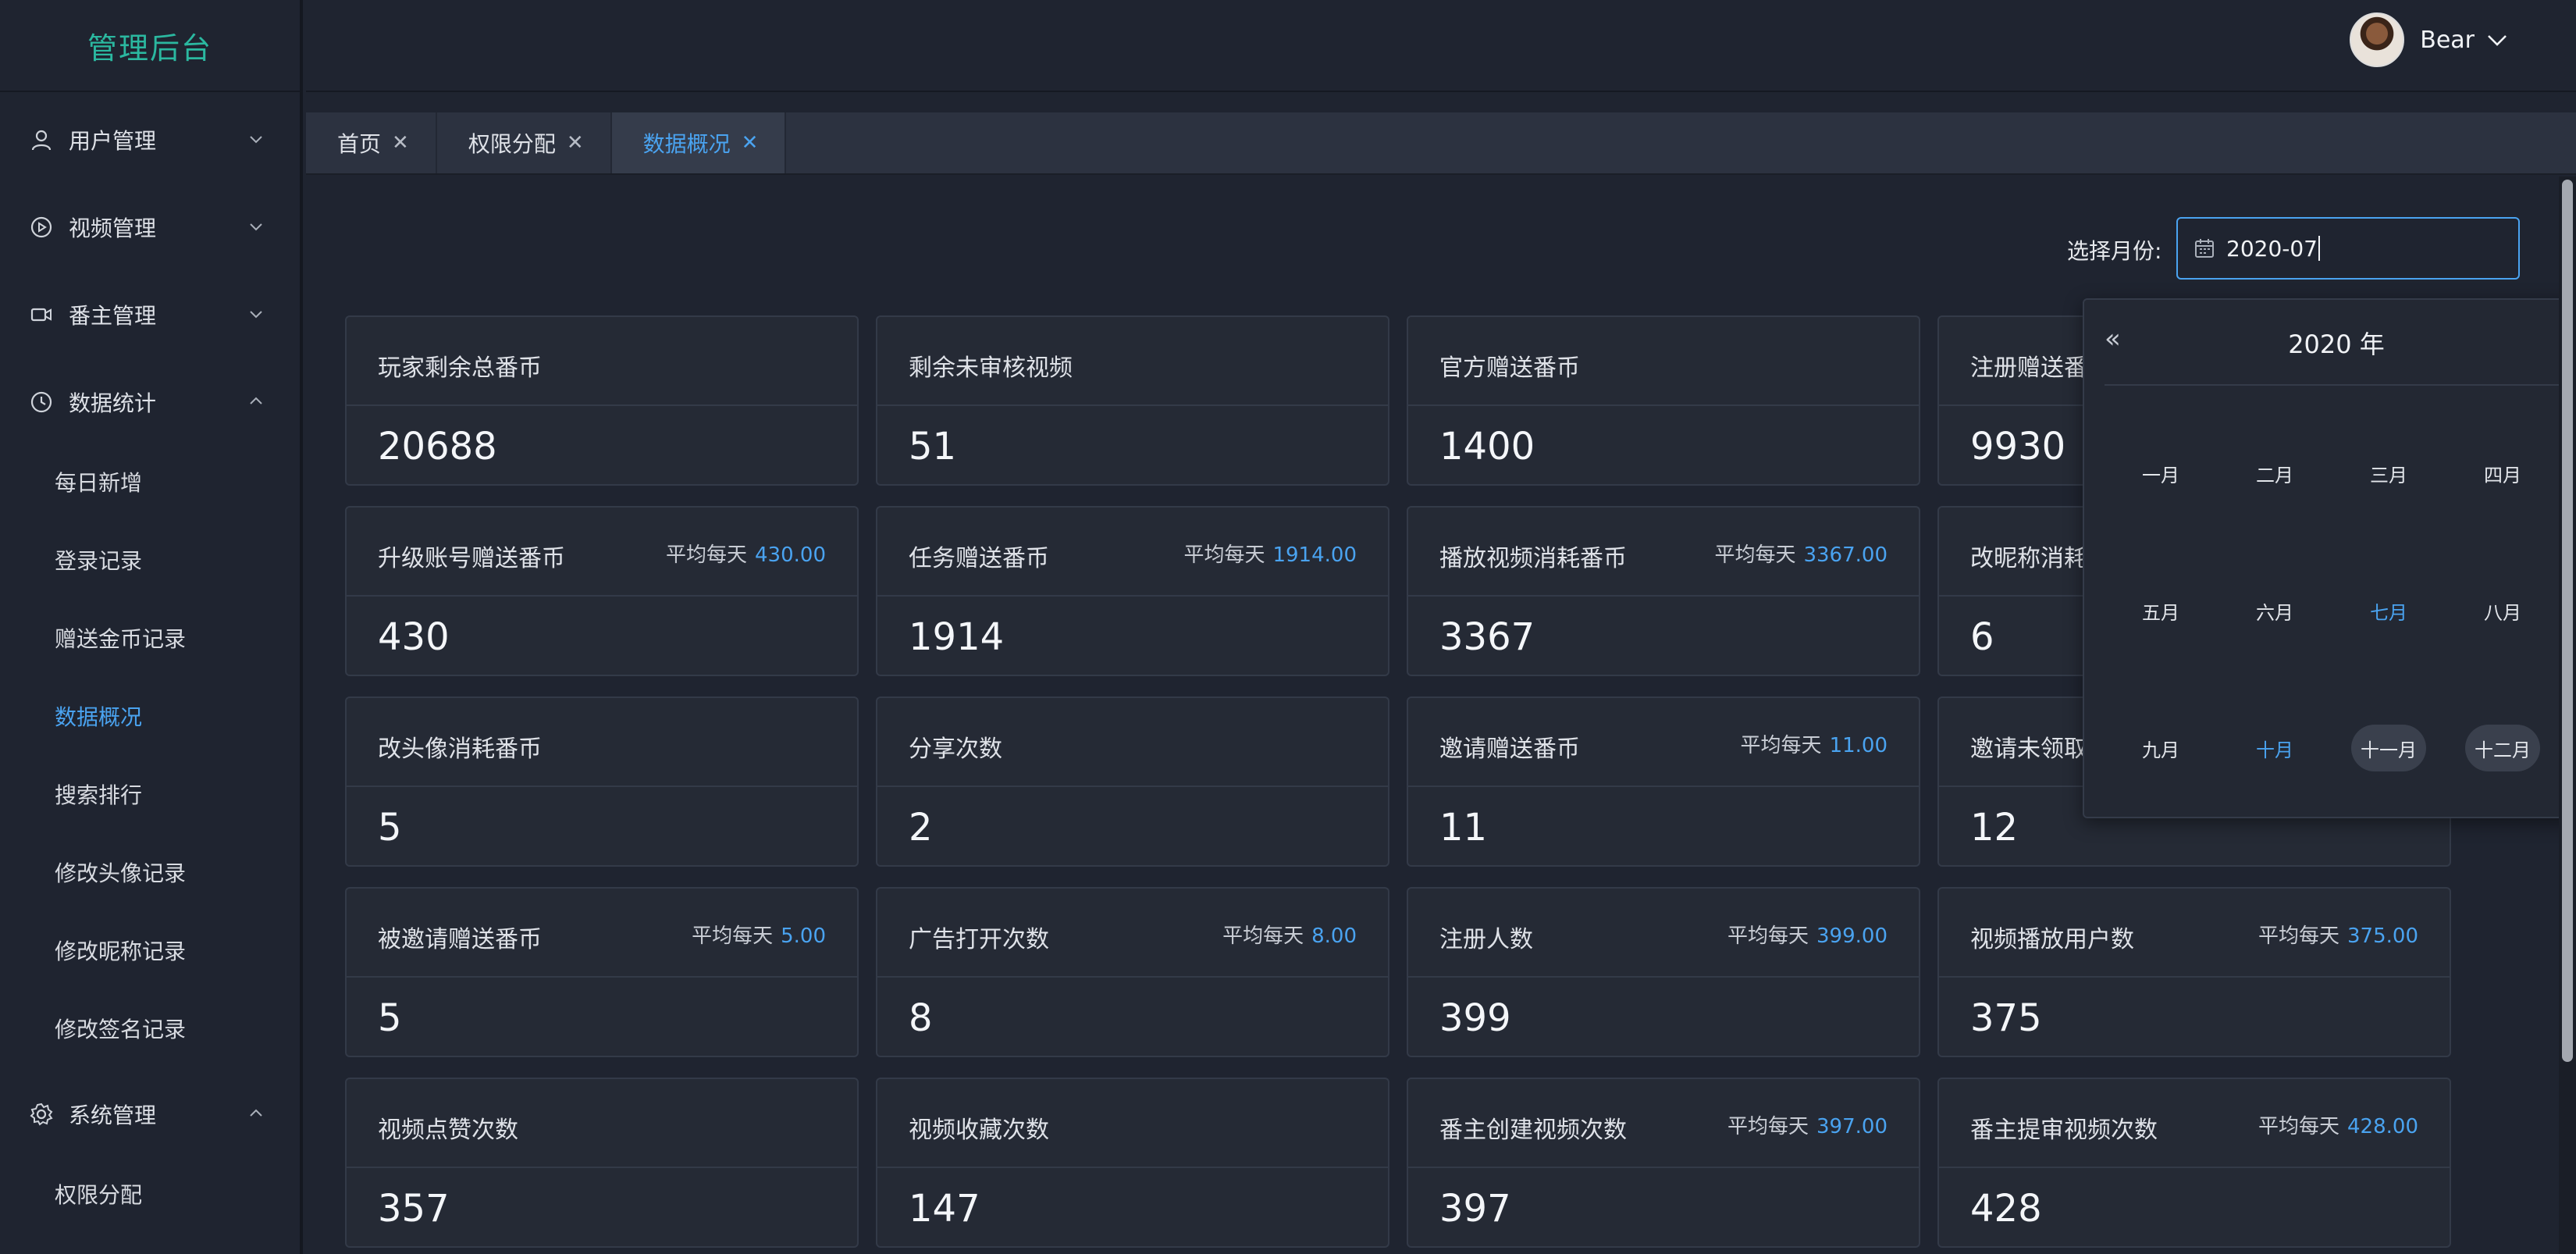  What do you see at coordinates (1487, 637) in the screenshot?
I see `stat-card-value: 3367` at bounding box center [1487, 637].